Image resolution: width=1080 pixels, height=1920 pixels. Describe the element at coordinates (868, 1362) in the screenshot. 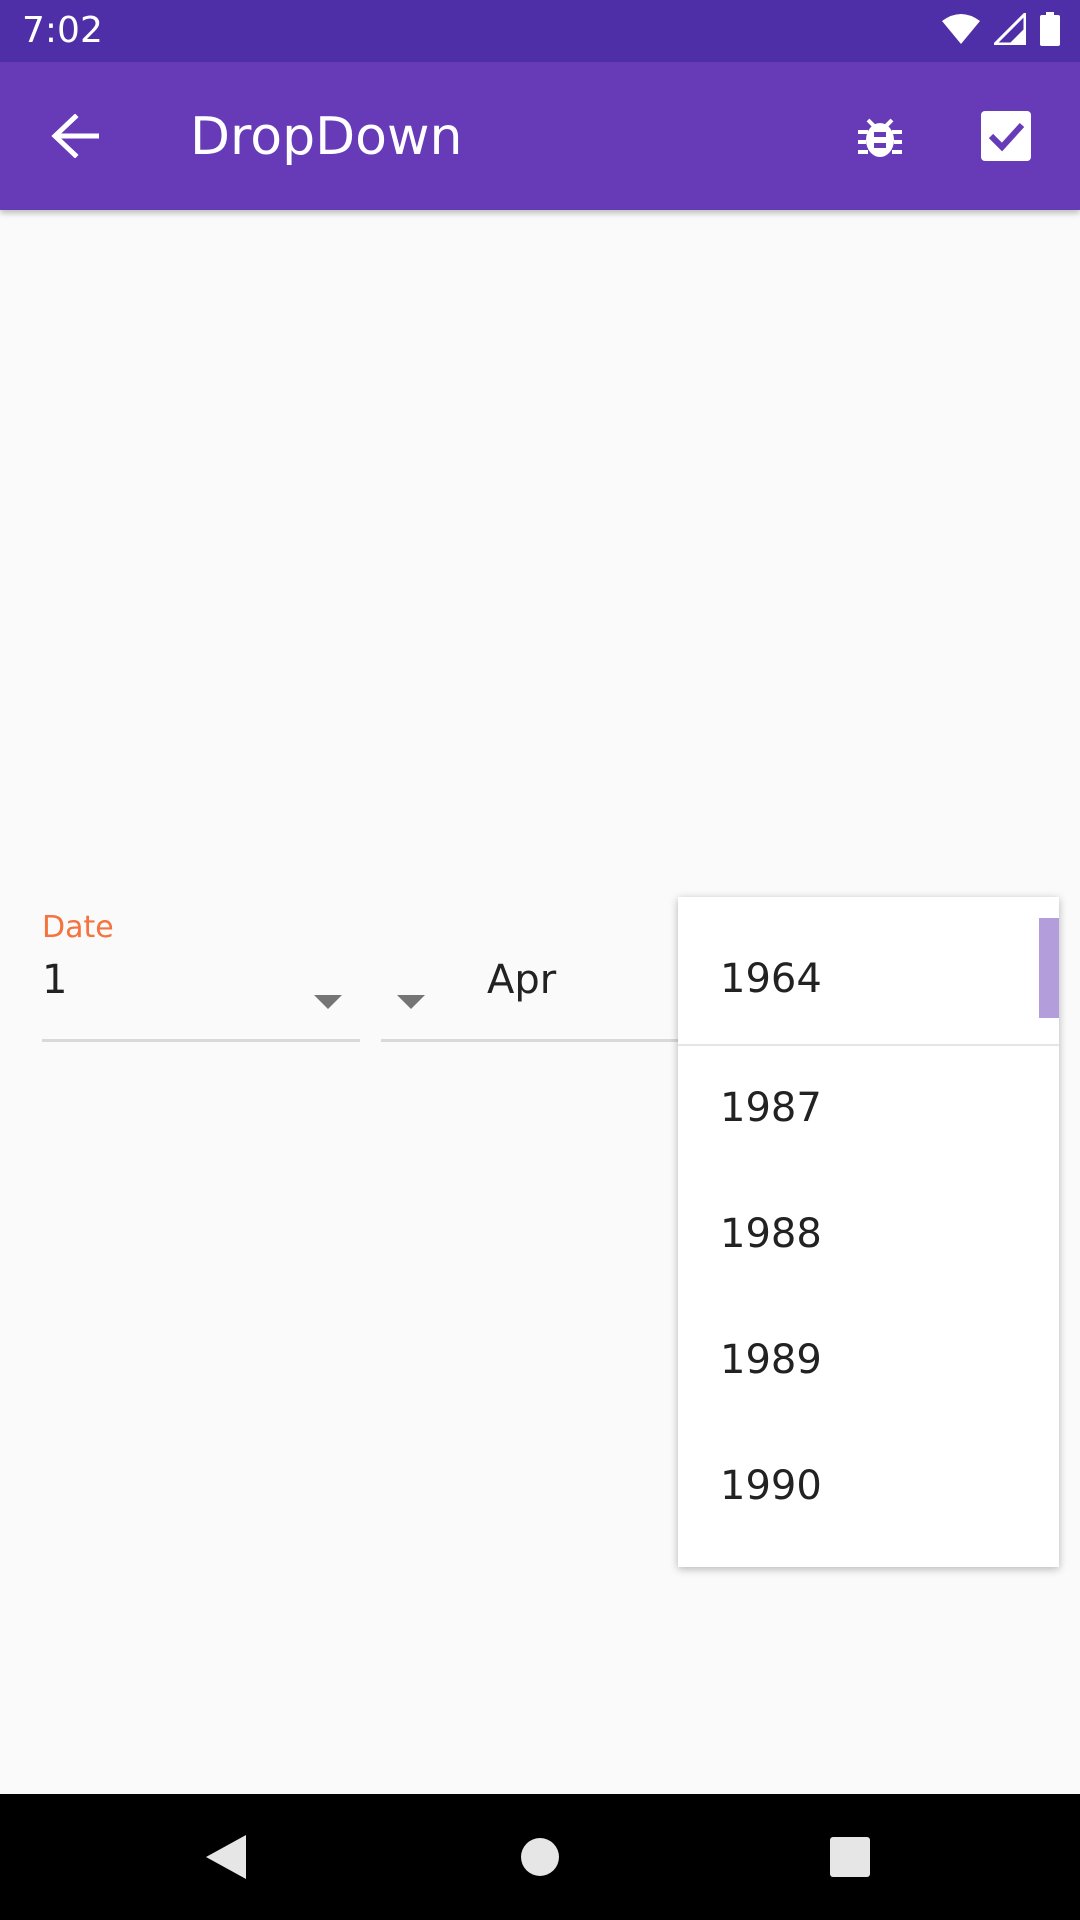

I see `year-option: 1989` at that location.